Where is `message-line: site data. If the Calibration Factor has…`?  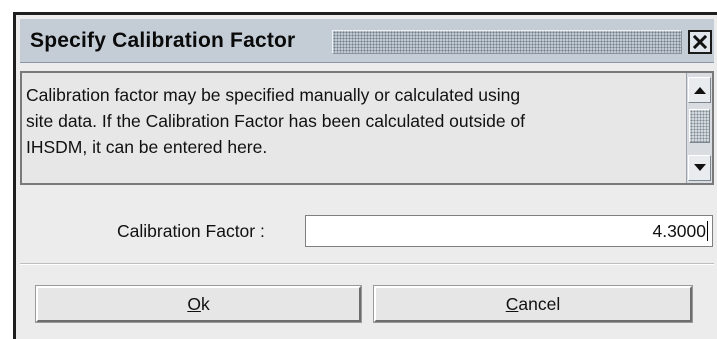 message-line: site data. If the Calibration Factor has… is located at coordinates (276, 121).